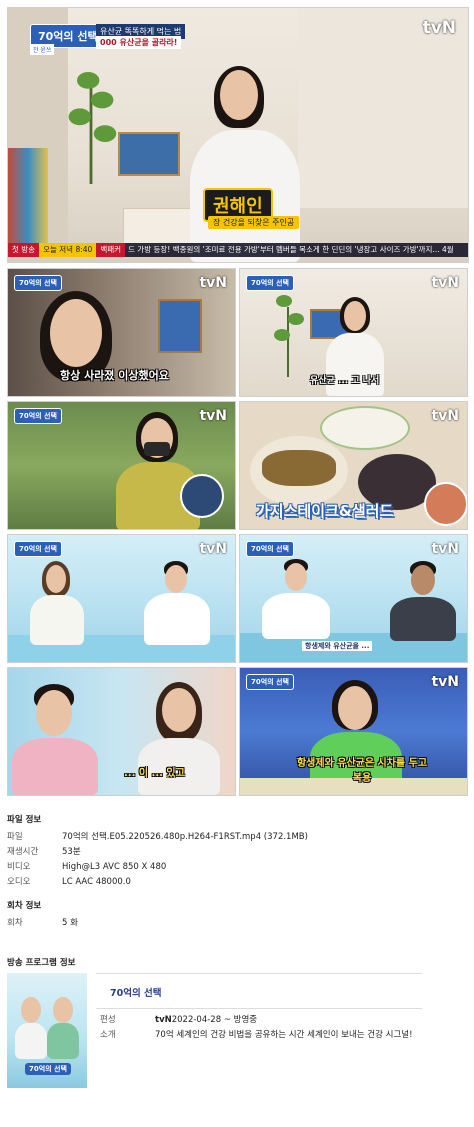 The image size is (474, 1127). What do you see at coordinates (179, 1020) in the screenshot?
I see `program-schedule-row: 편성 tvN 2022-04-28 ~ 방영중` at bounding box center [179, 1020].